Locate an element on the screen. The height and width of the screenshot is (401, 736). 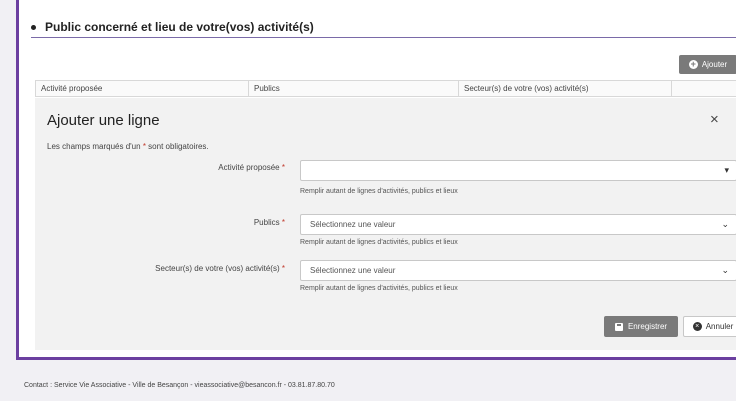
label-publics-text: Publics is located at coordinates (266, 222).